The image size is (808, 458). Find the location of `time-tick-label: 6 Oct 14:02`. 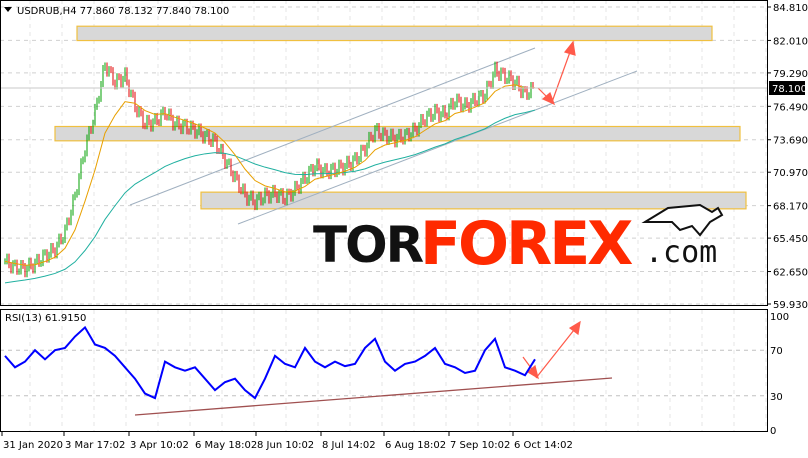

time-tick-label: 6 Oct 14:02 is located at coordinates (543, 445).